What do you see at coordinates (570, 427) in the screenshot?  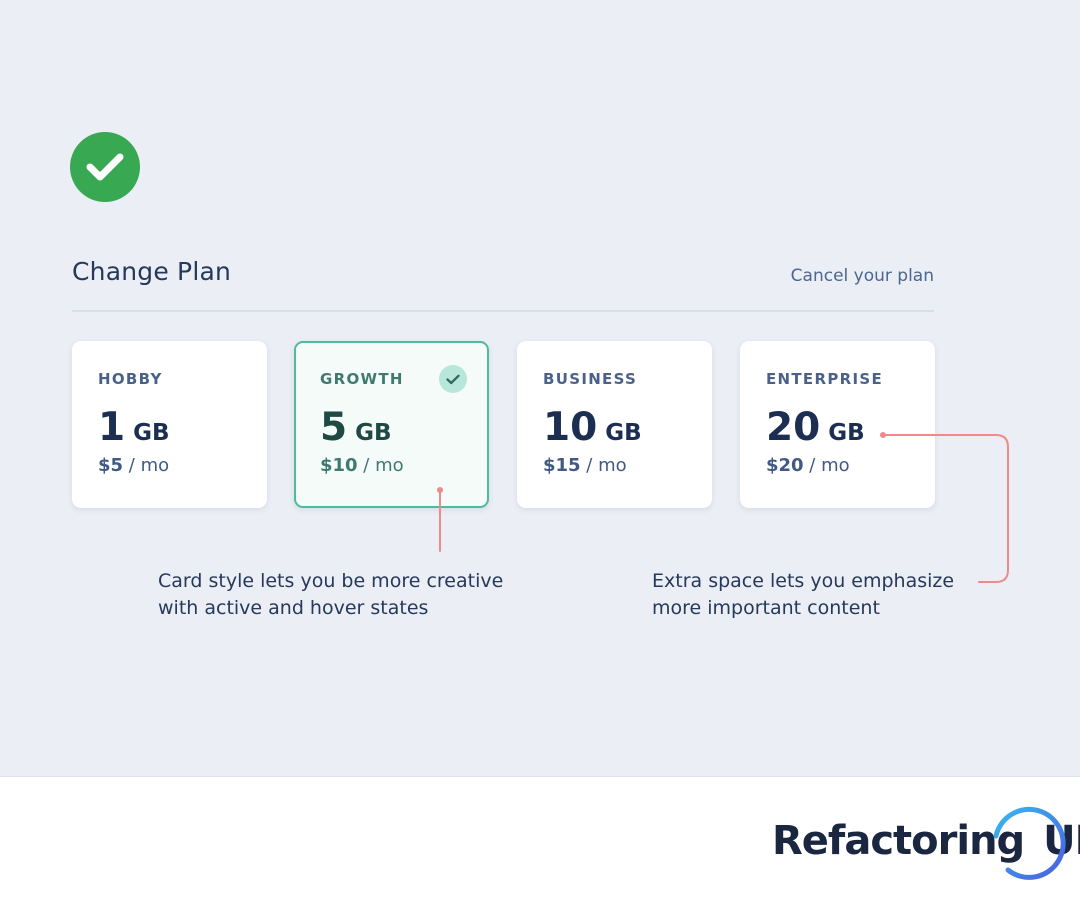 I see `storage-amount: 10` at bounding box center [570, 427].